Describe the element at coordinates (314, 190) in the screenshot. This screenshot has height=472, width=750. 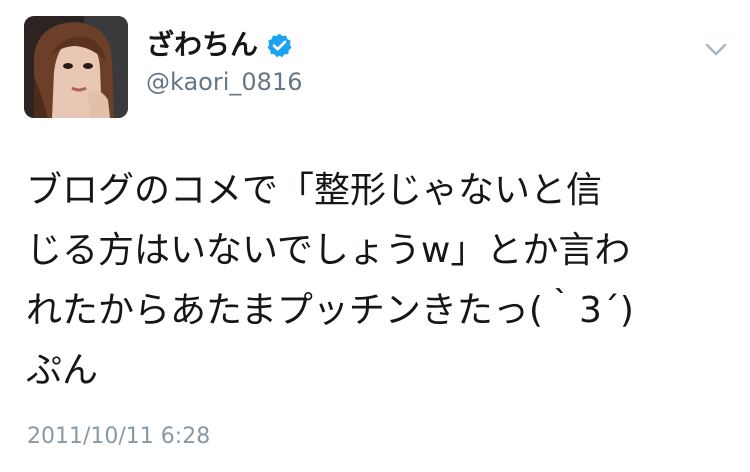
I see `tweet-text-line: ブログのコメで「整形じゃないと信` at that location.